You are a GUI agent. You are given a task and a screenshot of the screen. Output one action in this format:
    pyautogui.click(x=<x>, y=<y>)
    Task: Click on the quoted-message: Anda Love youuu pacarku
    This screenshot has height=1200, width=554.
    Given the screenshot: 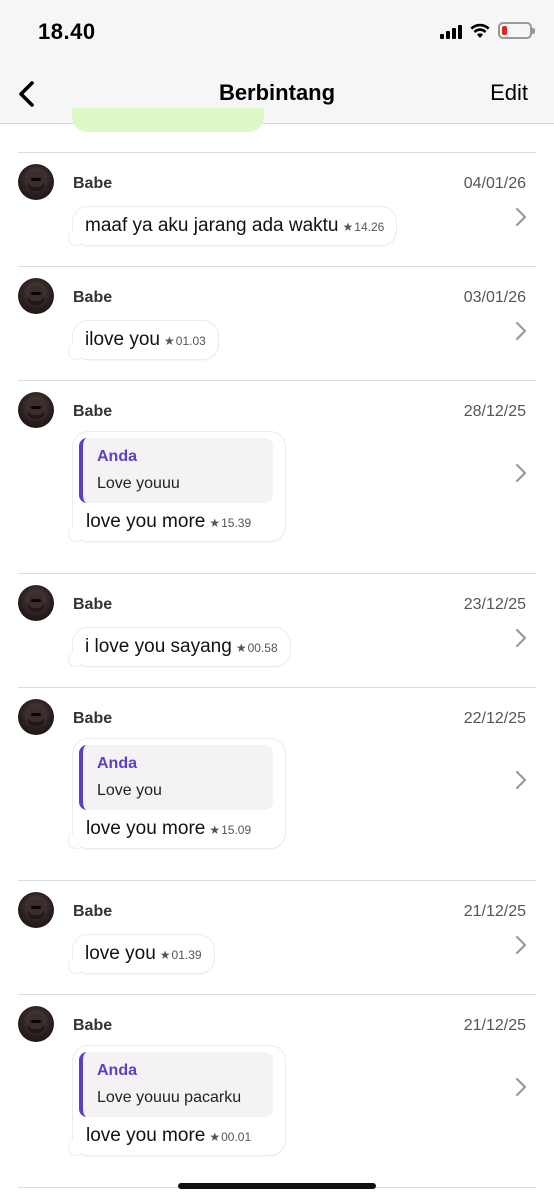 What is the action you would take?
    pyautogui.click(x=176, y=1084)
    